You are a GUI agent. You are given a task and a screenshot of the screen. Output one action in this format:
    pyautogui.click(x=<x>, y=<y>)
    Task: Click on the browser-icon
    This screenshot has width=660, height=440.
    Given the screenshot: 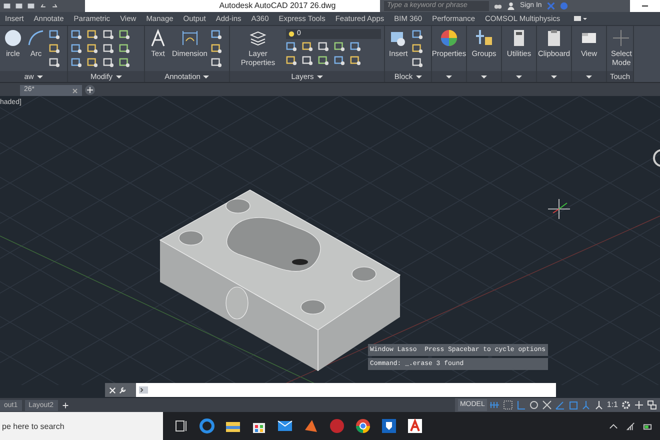 What is the action you would take?
    pyautogui.click(x=207, y=426)
    